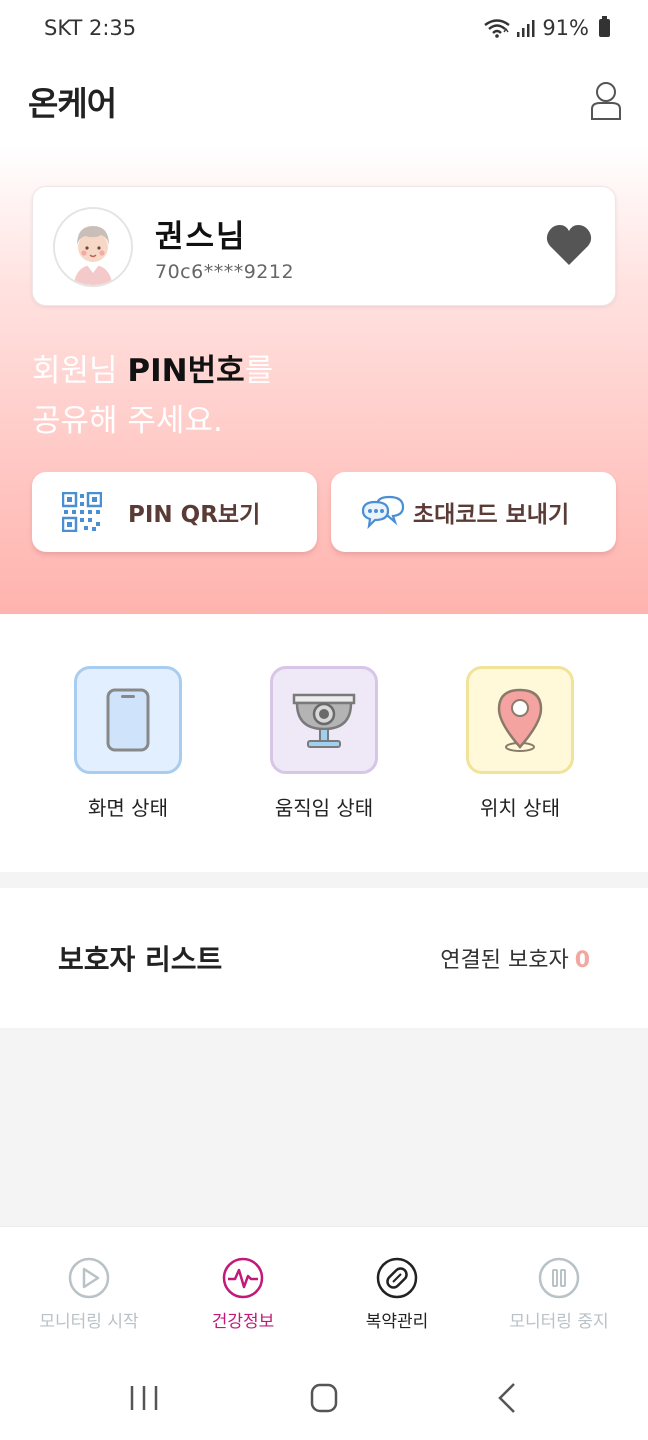  Describe the element at coordinates (508, 1398) in the screenshot. I see `back-icon` at that location.